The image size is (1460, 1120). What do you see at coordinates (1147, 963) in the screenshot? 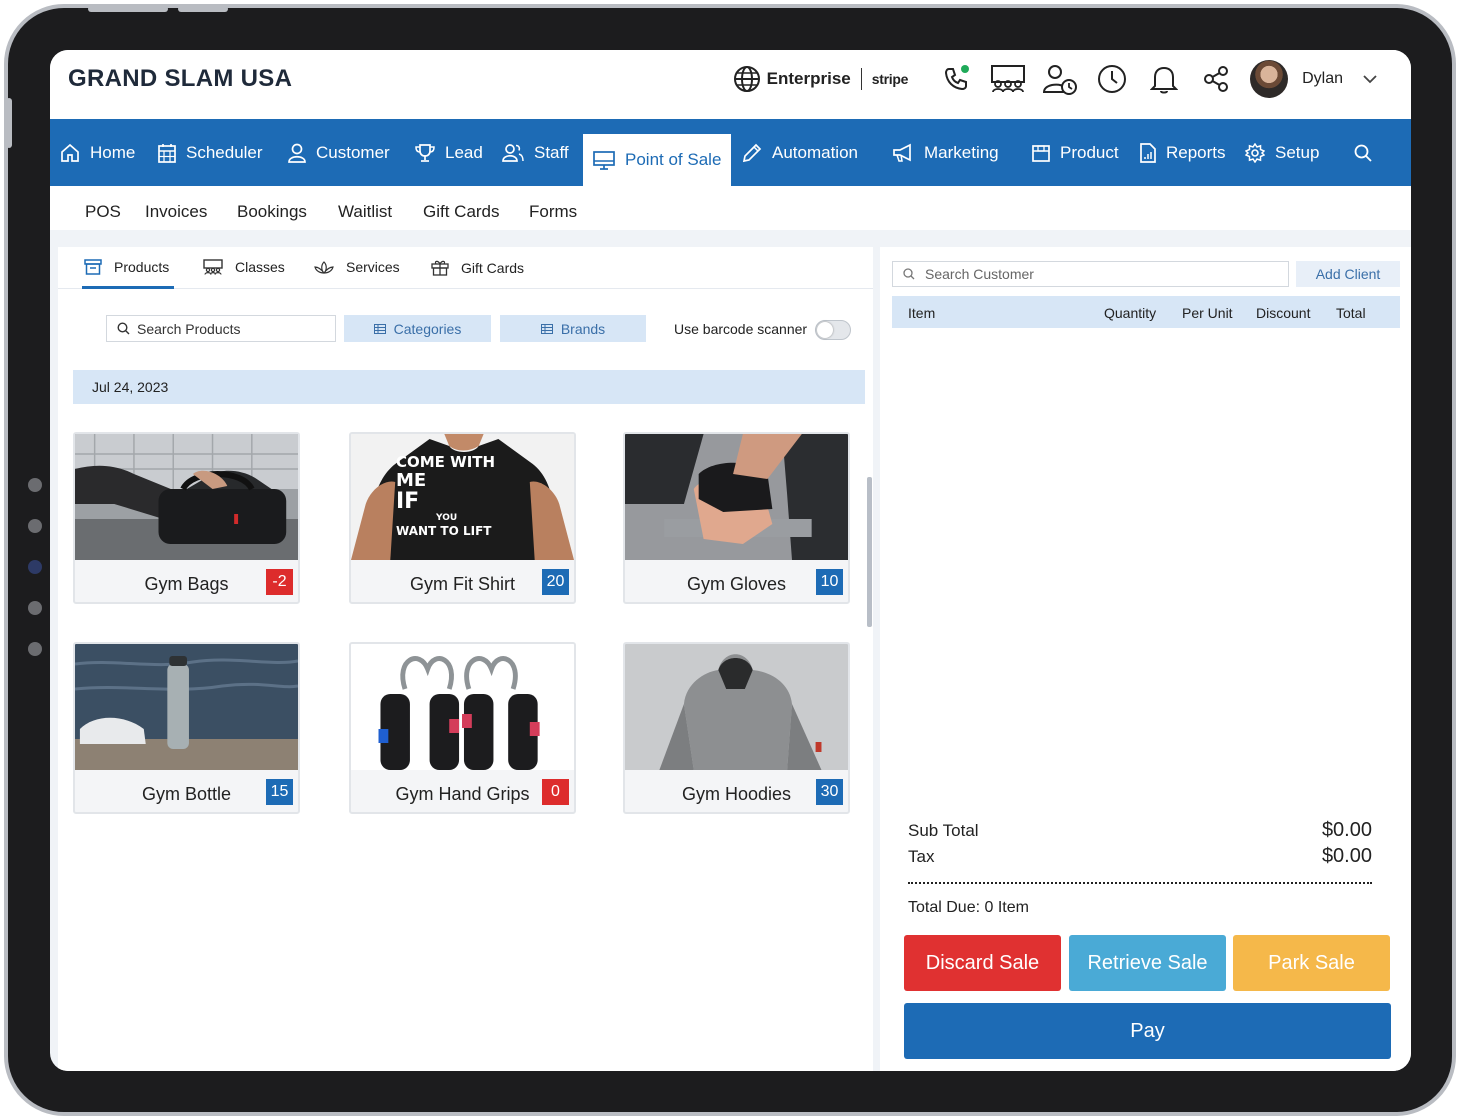
I see `retrieve-sale-button: Retrieve Sale` at bounding box center [1147, 963].